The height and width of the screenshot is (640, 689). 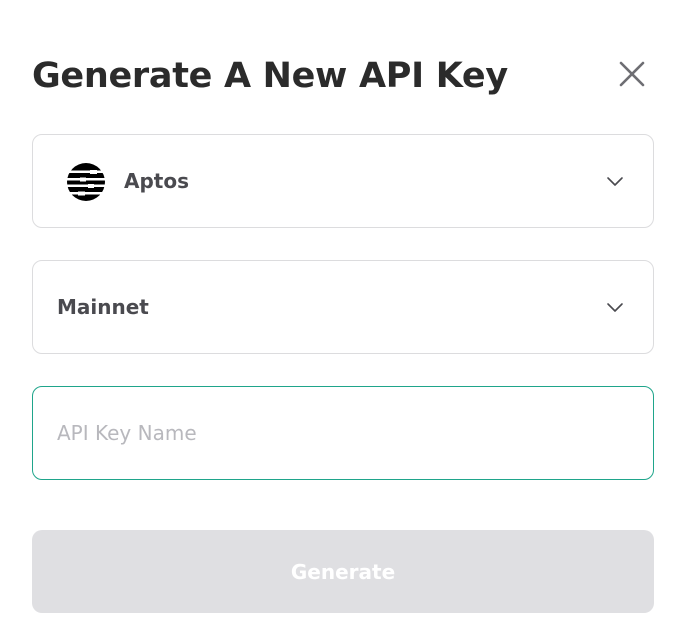 I want to click on close-icon, so click(x=632, y=74).